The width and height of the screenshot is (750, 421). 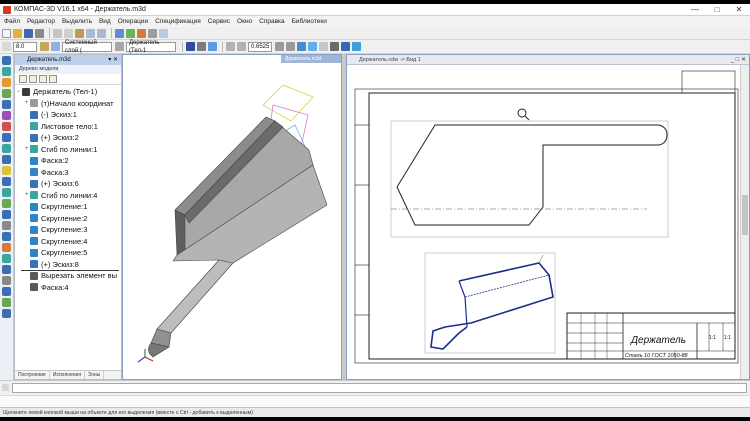 What do you see at coordinates (379, 388) in the screenshot?
I see `command-input` at bounding box center [379, 388].